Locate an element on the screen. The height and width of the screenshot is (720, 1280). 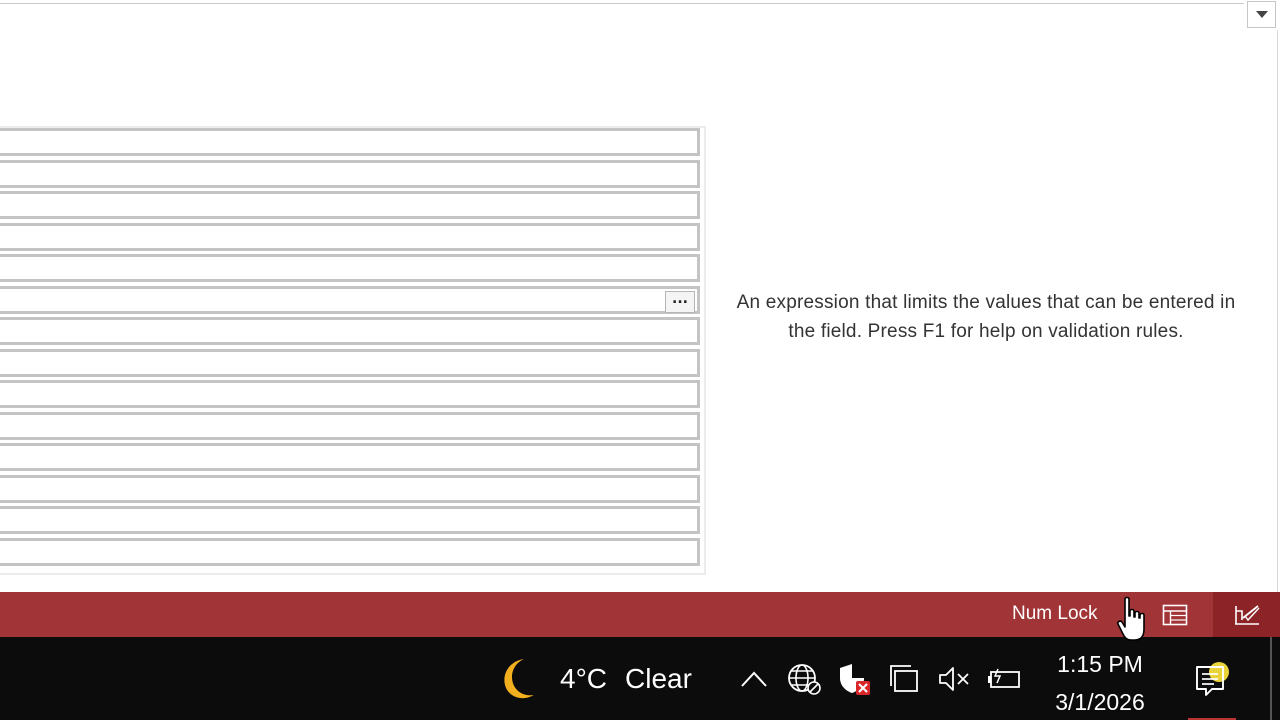
scroll-down-button is located at coordinates (1261, 14).